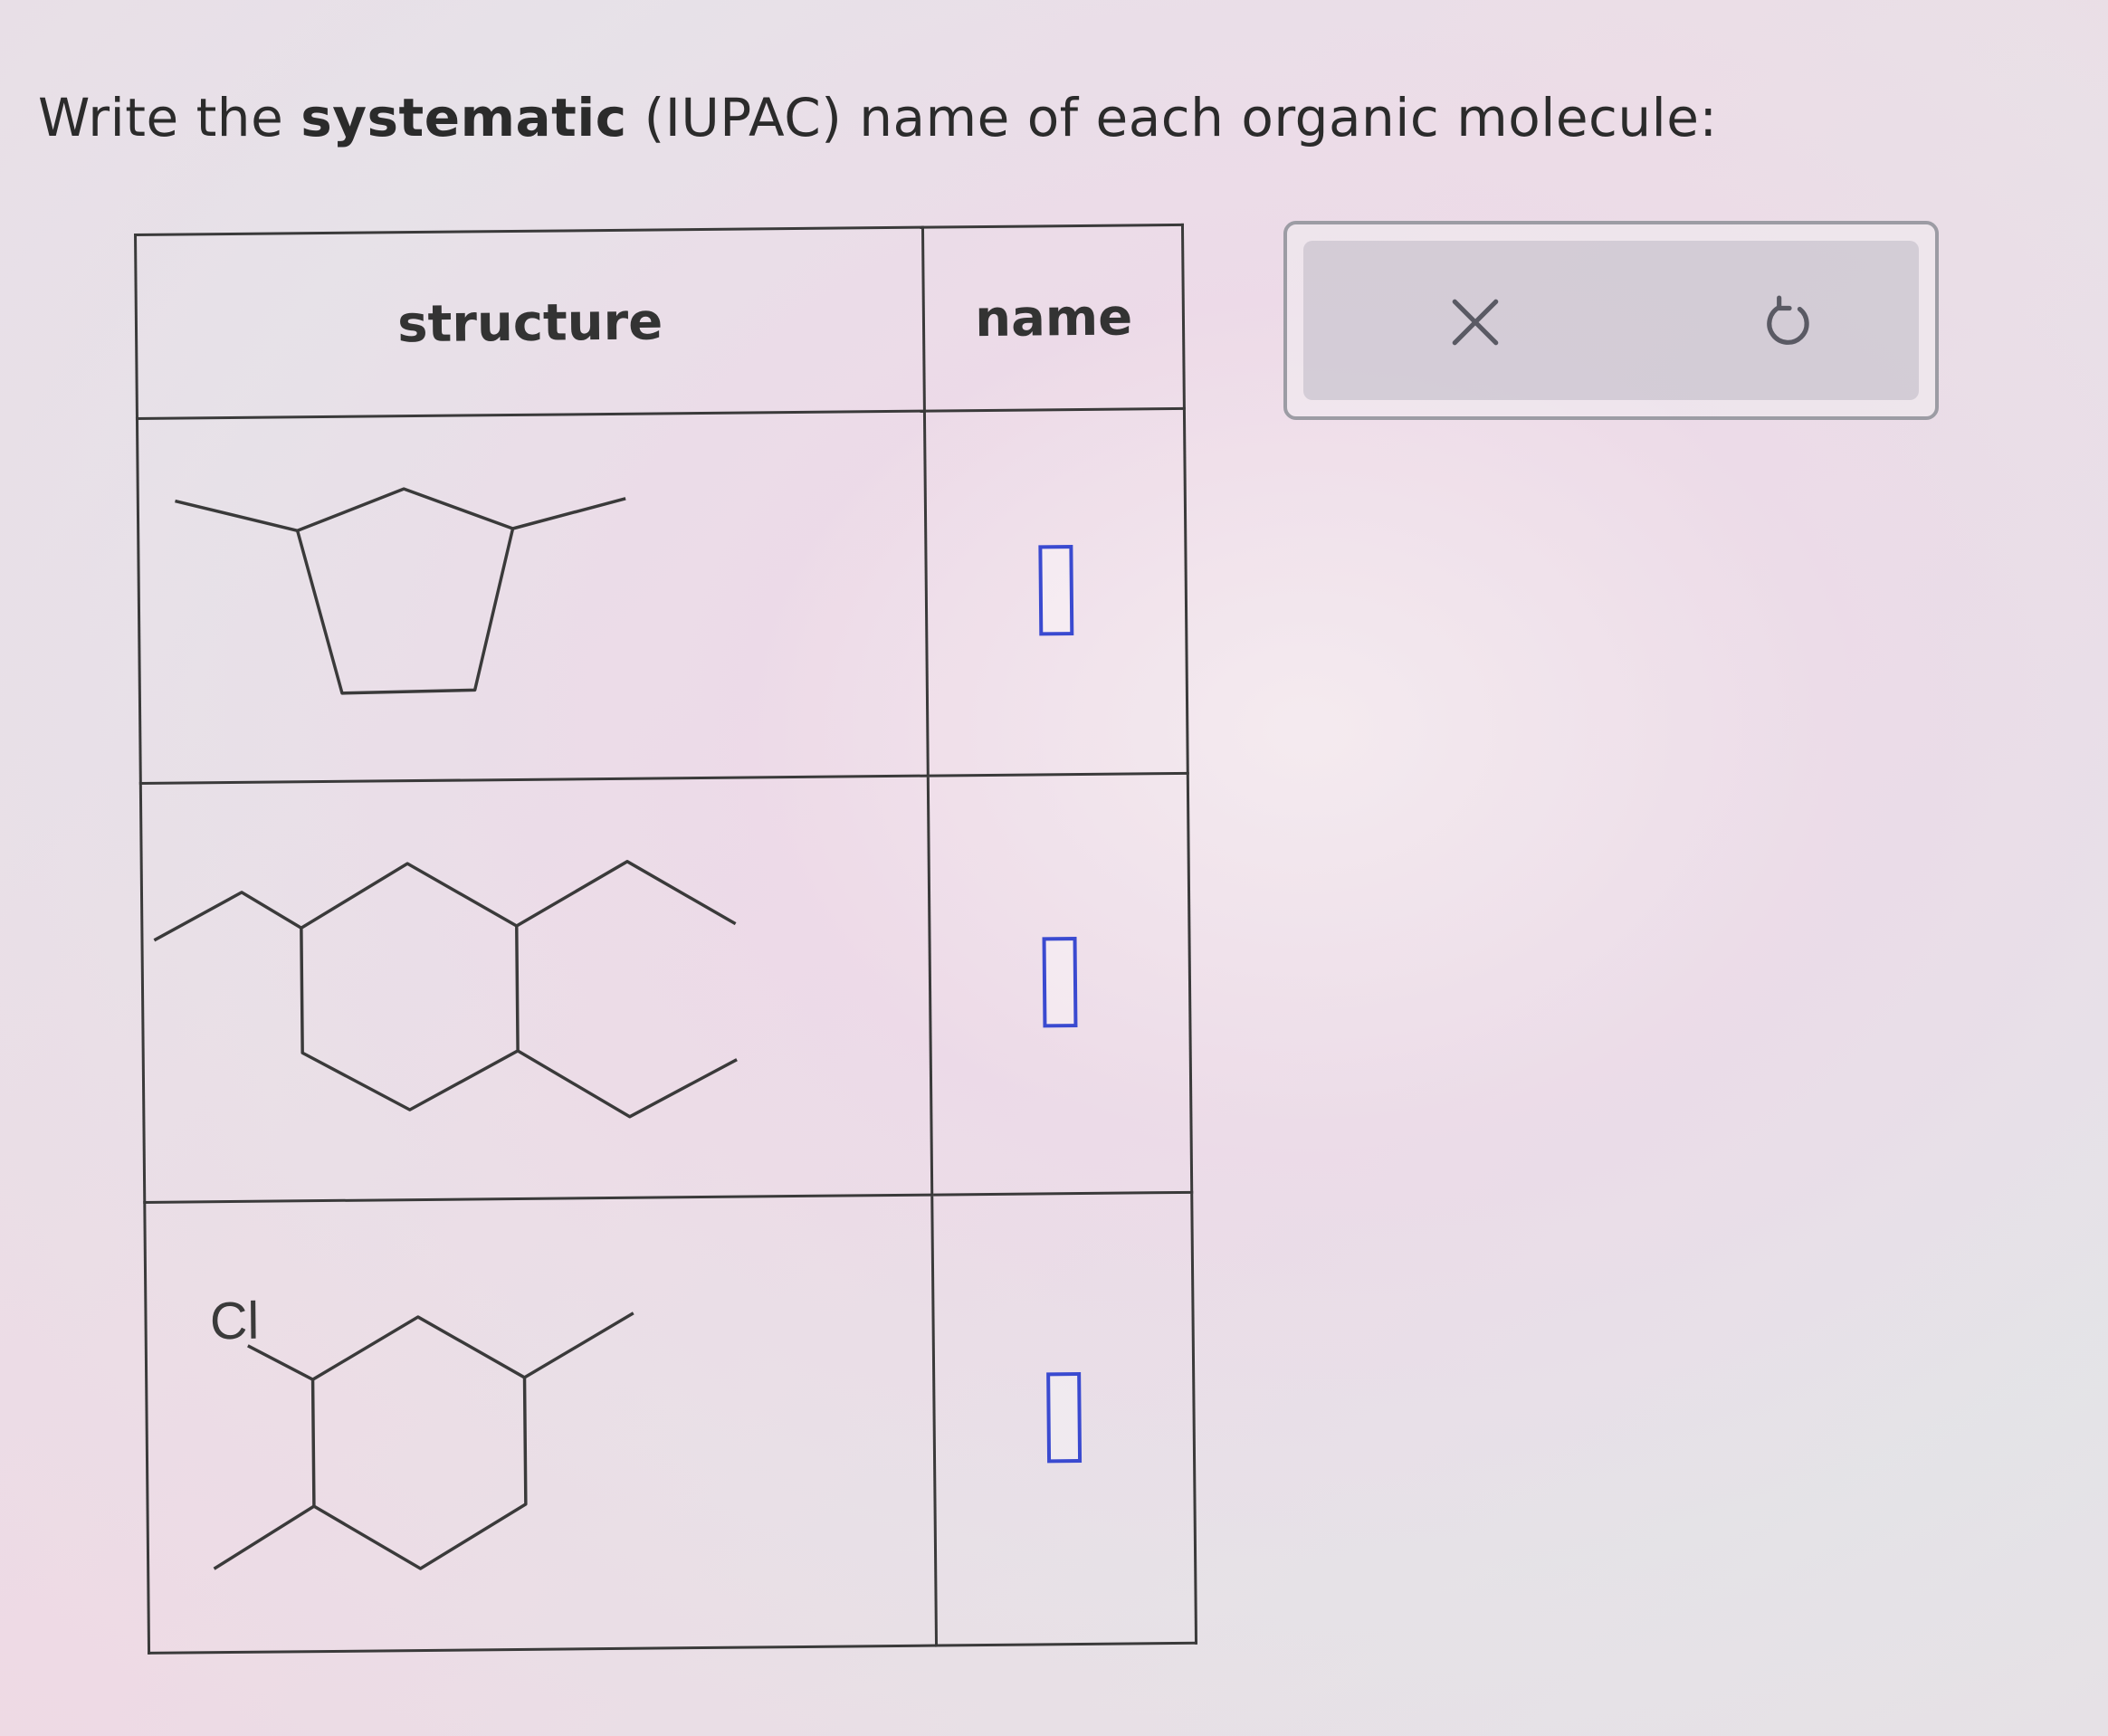 The image size is (2108, 1736). I want to click on molecule-3-structure: Cl, so click(422, 1431).